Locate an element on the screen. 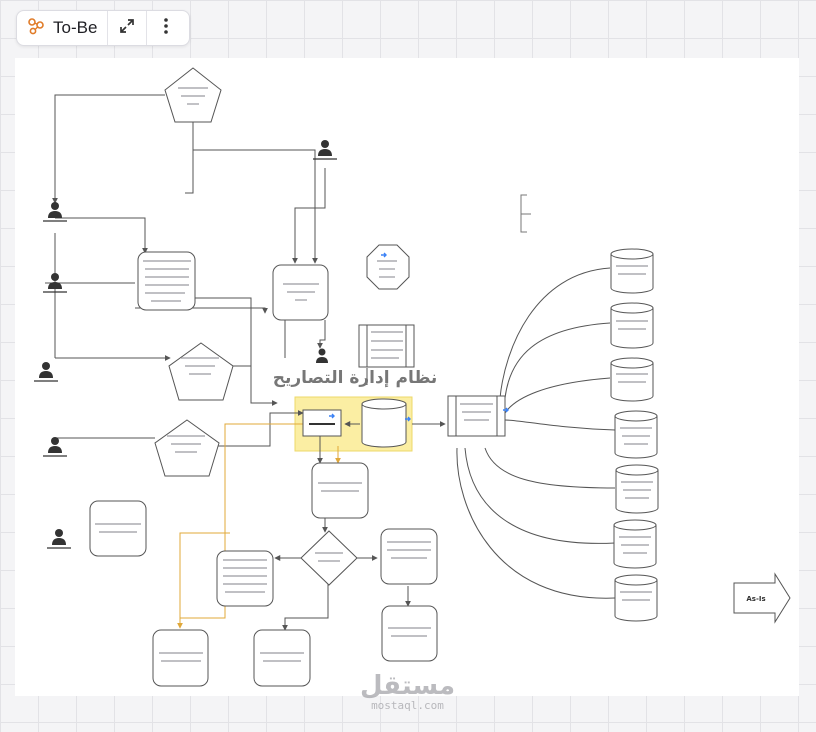 The image size is (816, 732). octagon-stop is located at coordinates (388, 267).